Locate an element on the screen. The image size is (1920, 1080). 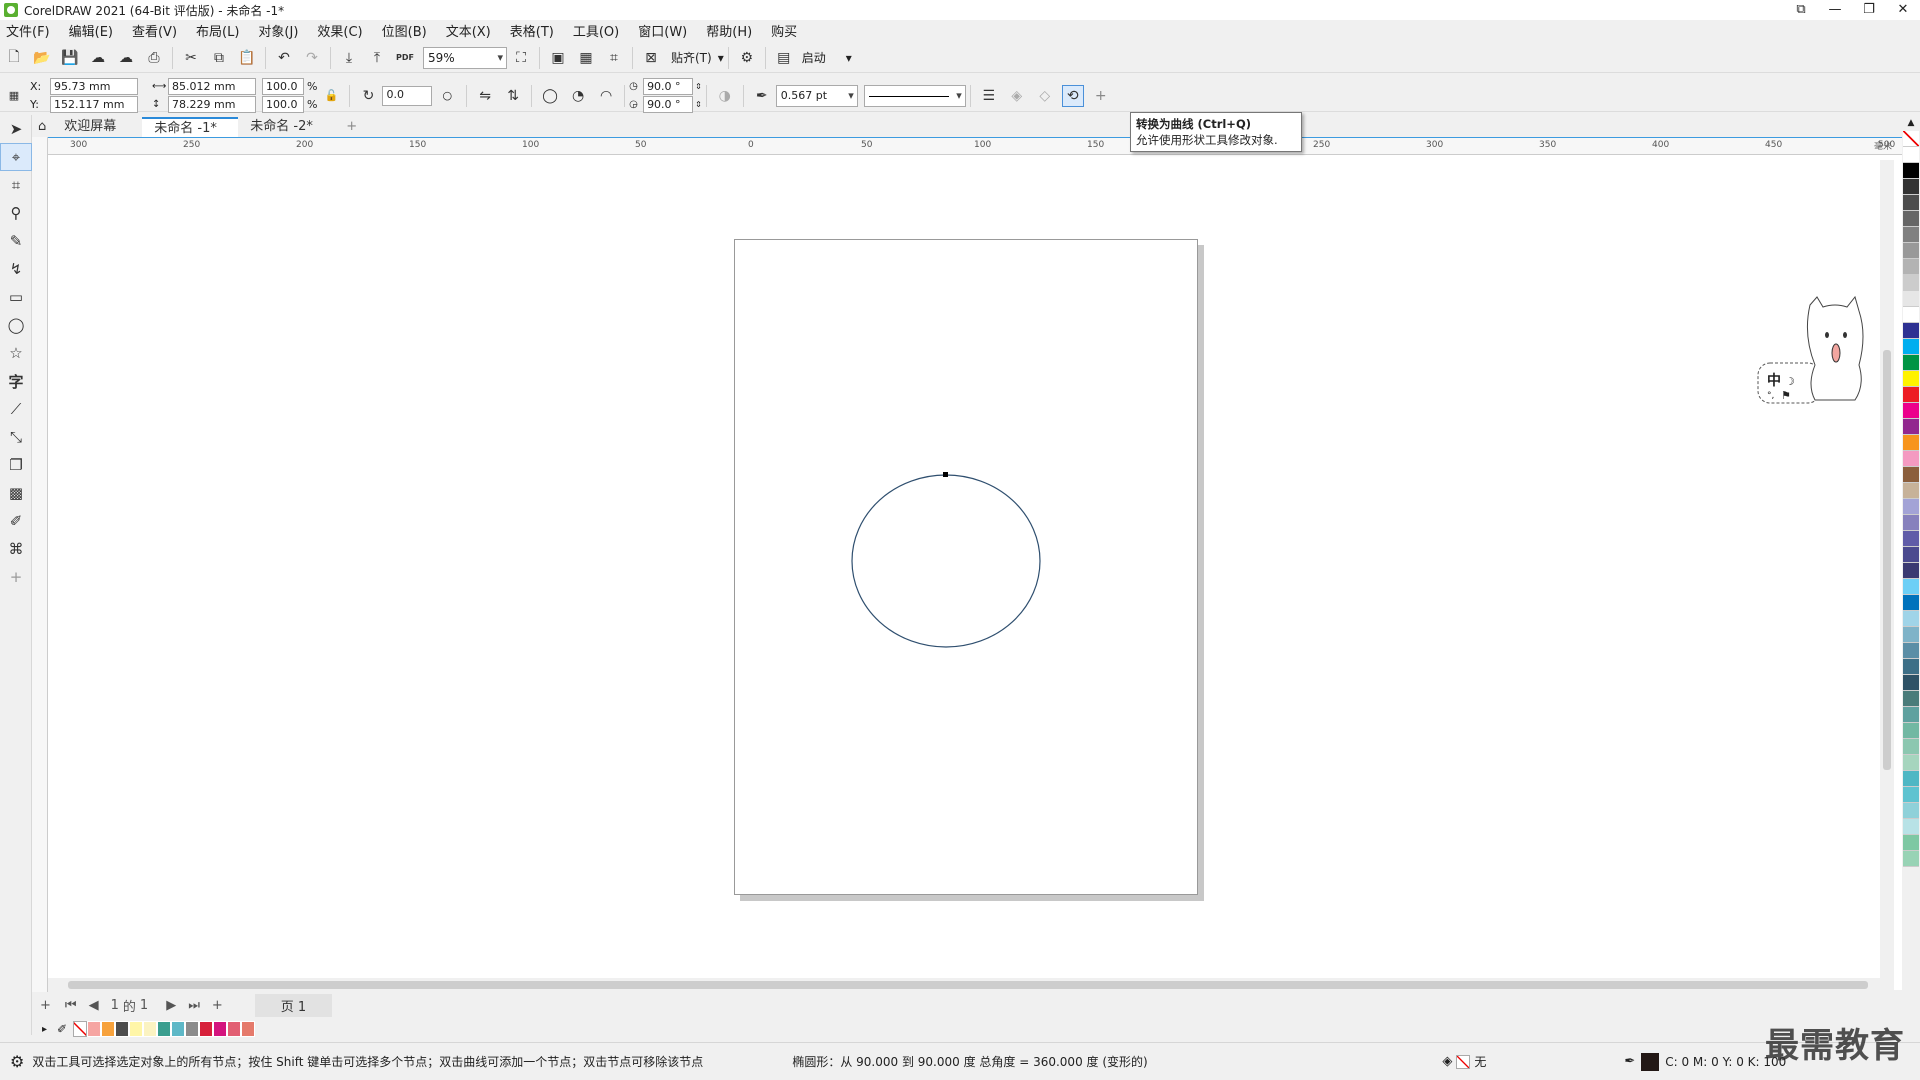
minimize-button: — is located at coordinates (1835, 10).